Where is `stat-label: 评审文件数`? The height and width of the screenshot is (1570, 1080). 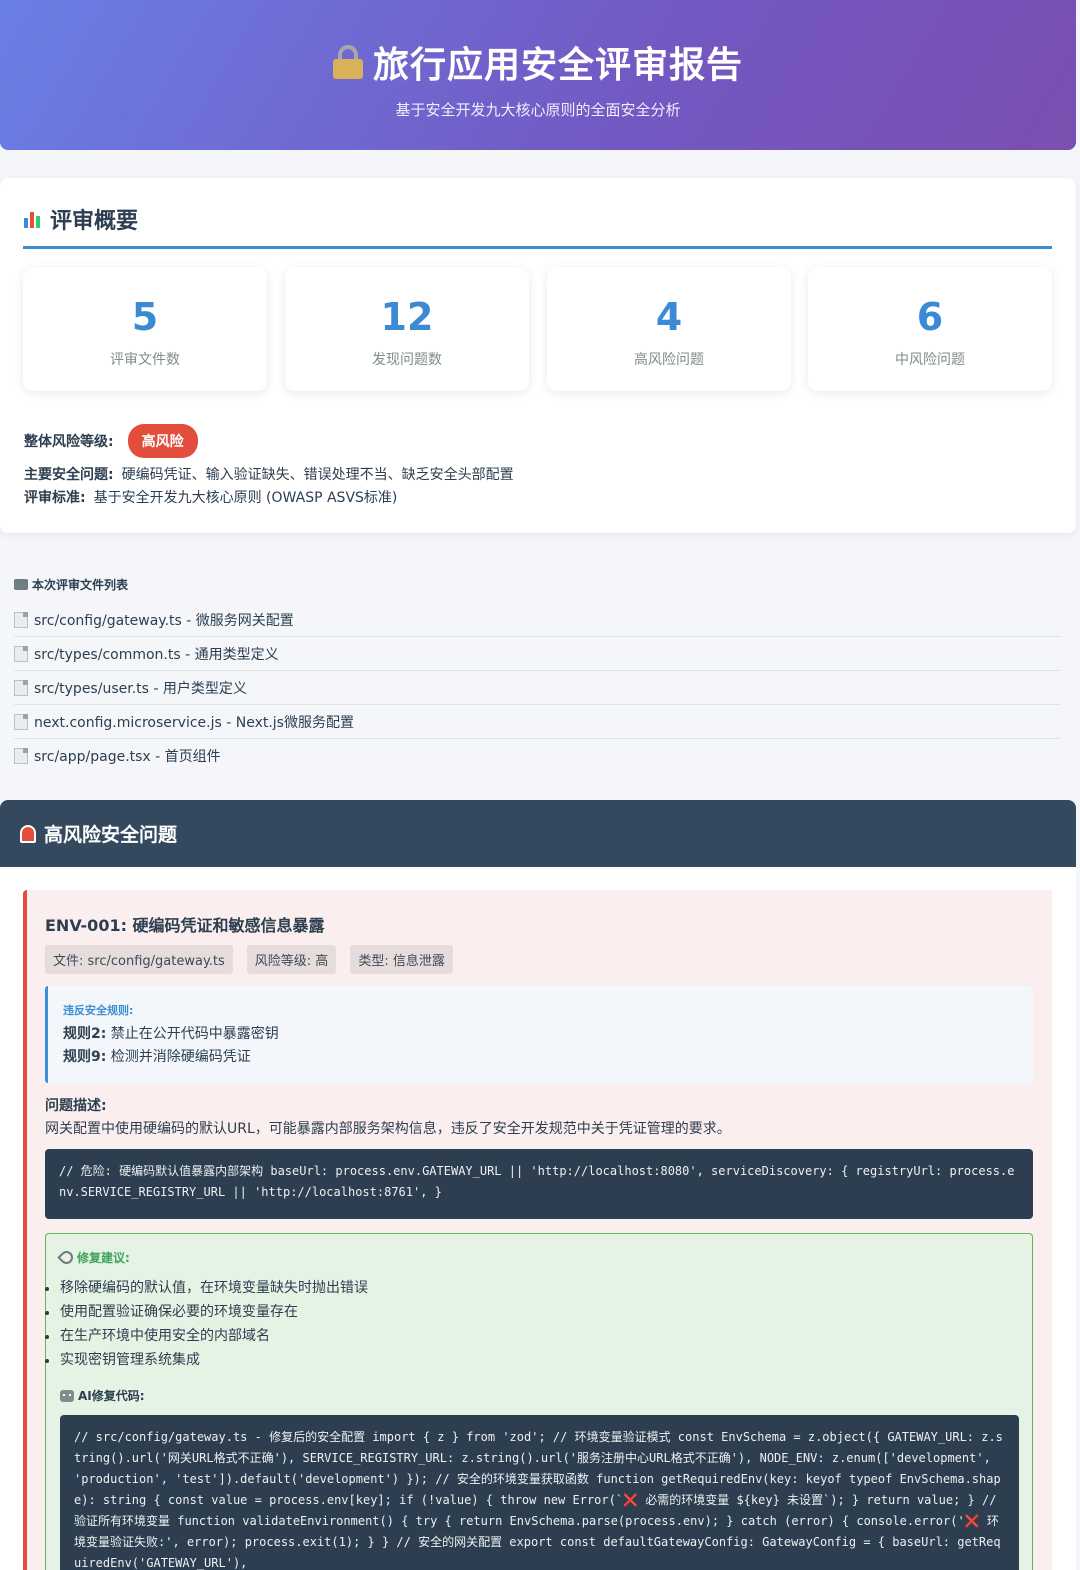 stat-label: 评审文件数 is located at coordinates (145, 360).